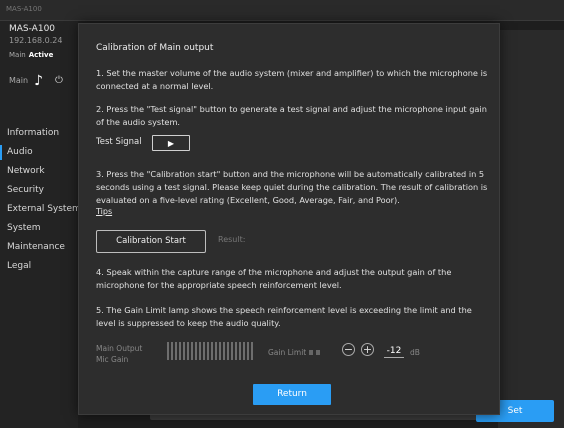 The image size is (564, 428). What do you see at coordinates (39, 80) in the screenshot?
I see `music-note-icon: ♪` at bounding box center [39, 80].